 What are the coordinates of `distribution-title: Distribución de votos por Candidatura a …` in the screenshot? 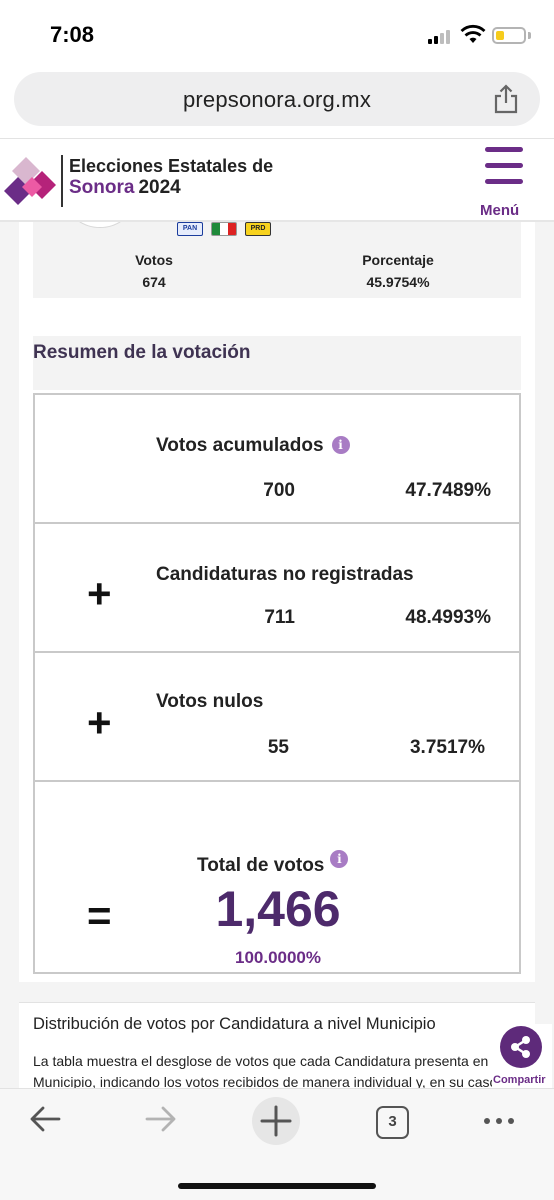 It's located at (234, 1024).